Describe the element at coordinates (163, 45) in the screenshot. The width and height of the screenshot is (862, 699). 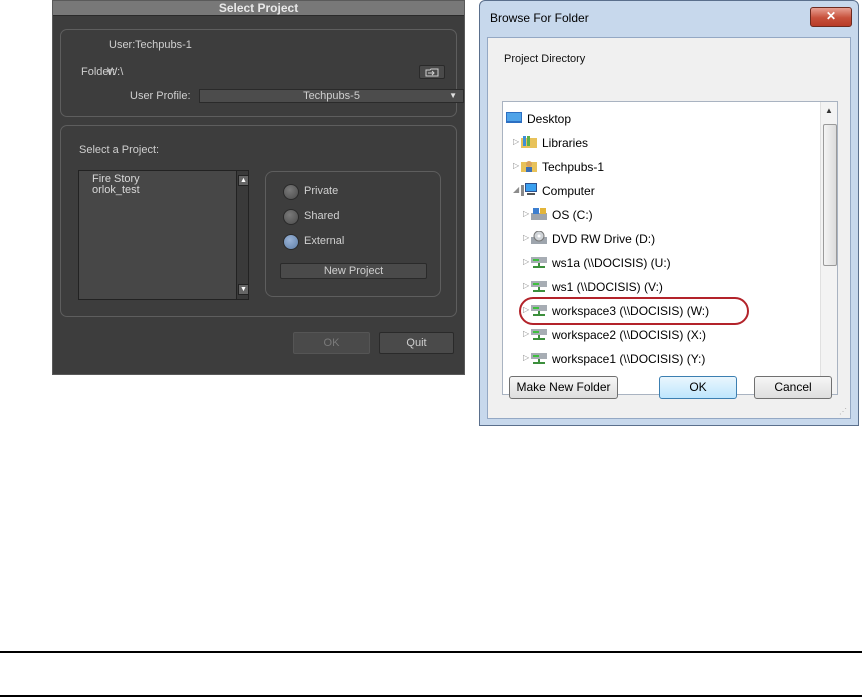
I see `user-value: Techpubs-1` at that location.